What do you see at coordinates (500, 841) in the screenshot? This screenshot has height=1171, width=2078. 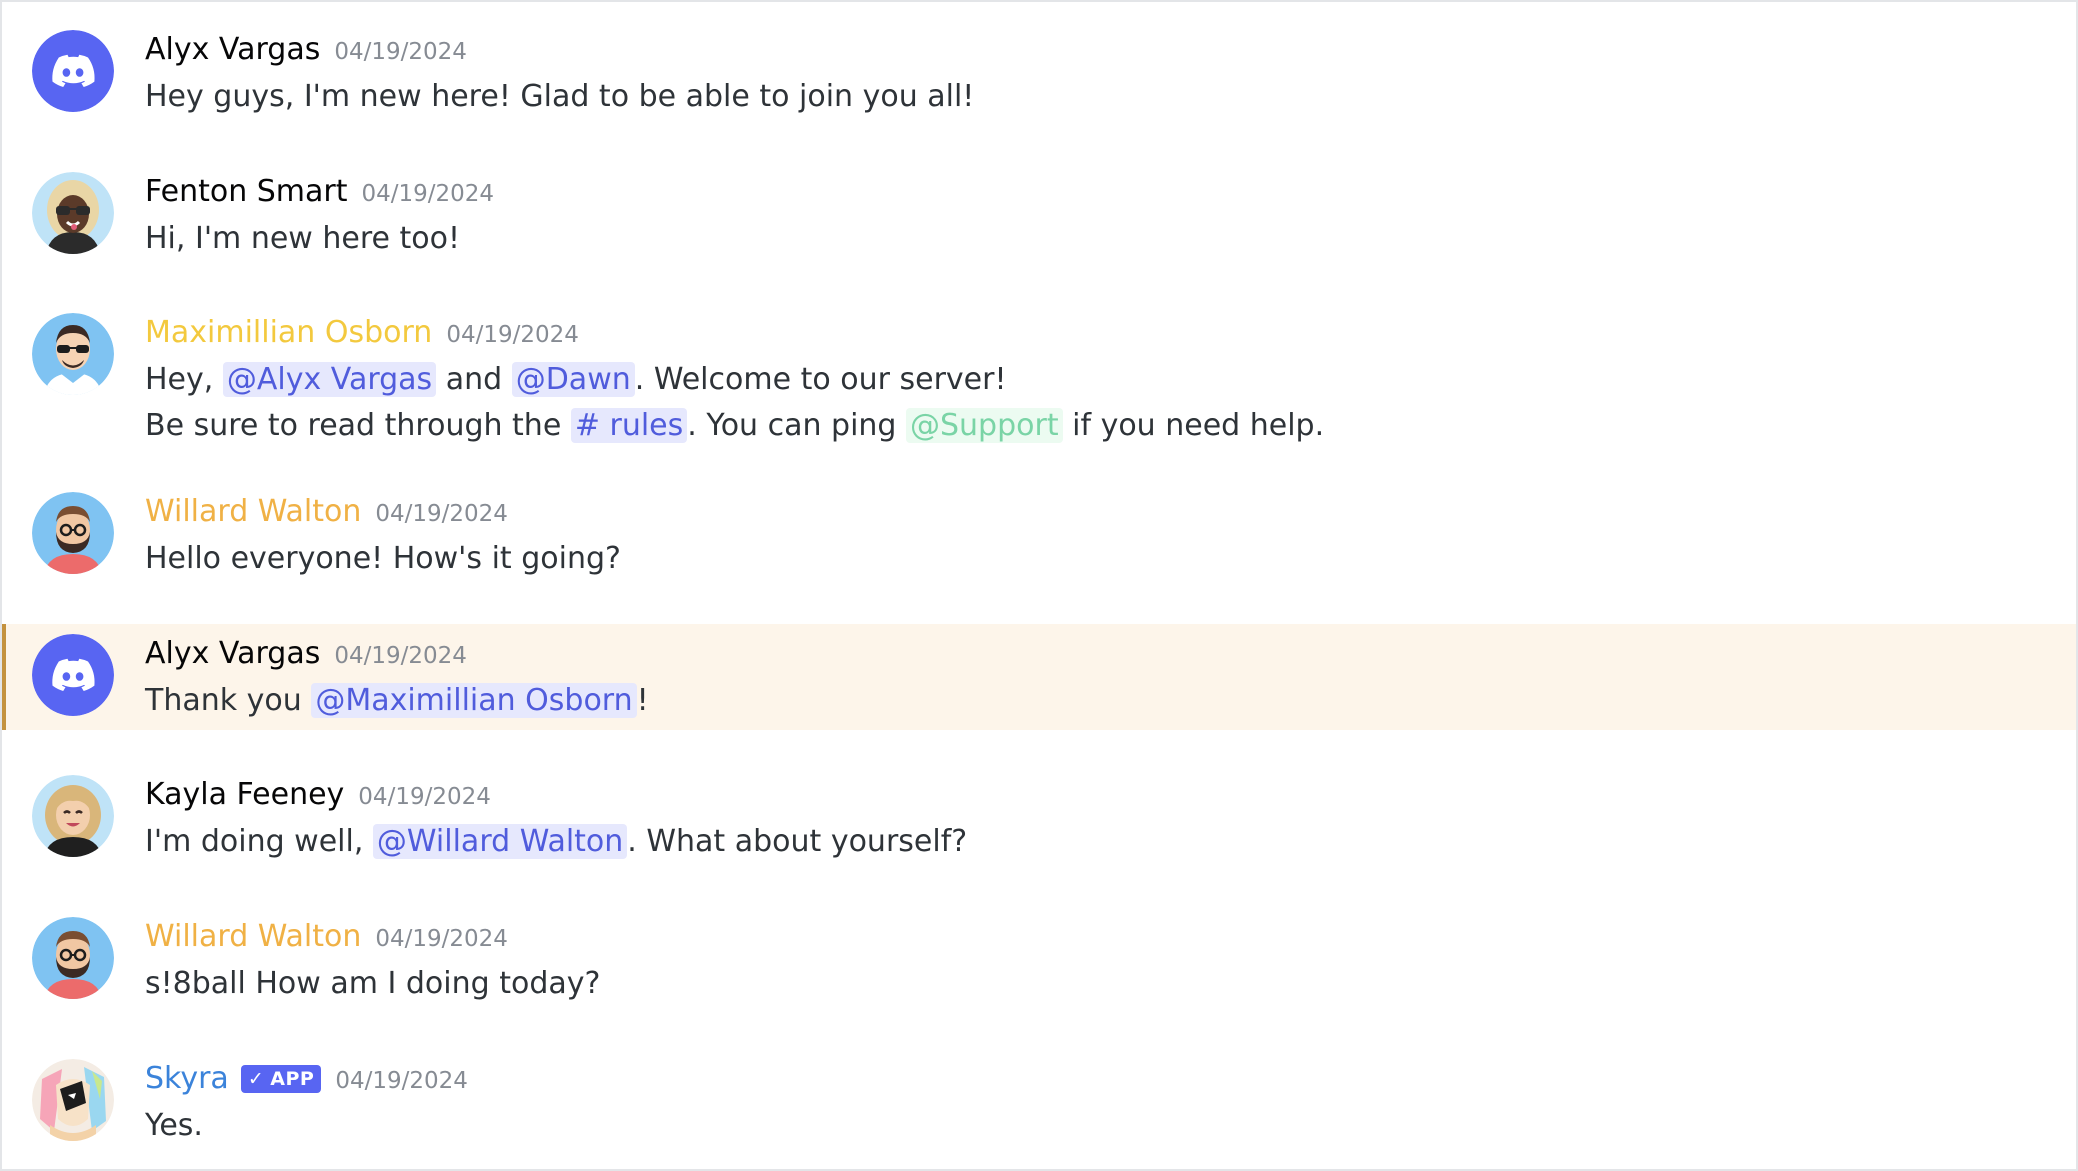 I see `user-mention: @Willard Walton` at bounding box center [500, 841].